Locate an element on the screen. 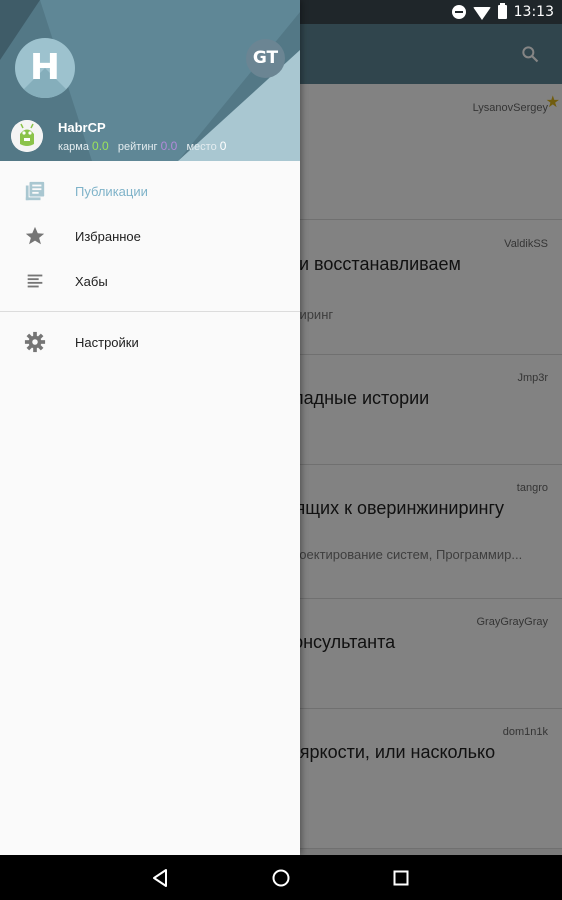 Image resolution: width=562 pixels, height=900 pixels. publications-icon is located at coordinates (35, 191).